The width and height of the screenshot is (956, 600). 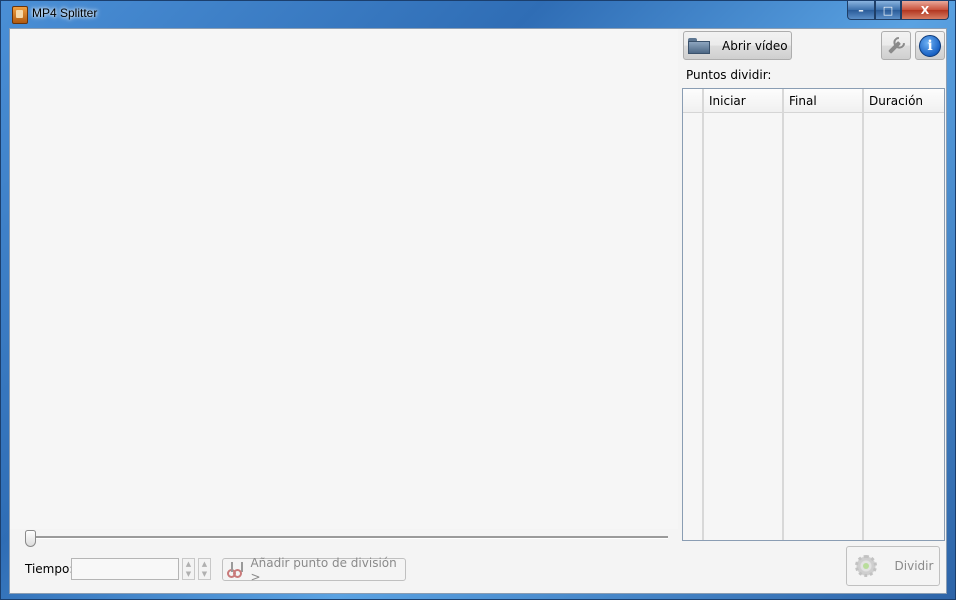 I want to click on gear-icon, so click(x=865, y=566).